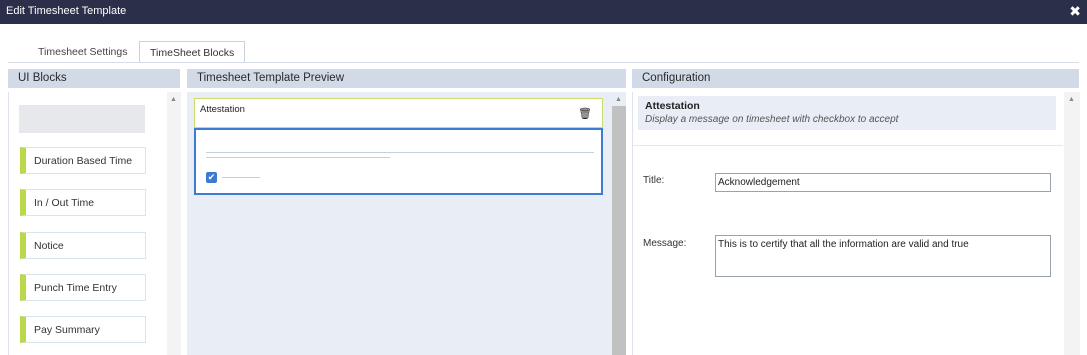 Image resolution: width=1087 pixels, height=355 pixels. What do you see at coordinates (543, 62) in the screenshot?
I see `tab-divider` at bounding box center [543, 62].